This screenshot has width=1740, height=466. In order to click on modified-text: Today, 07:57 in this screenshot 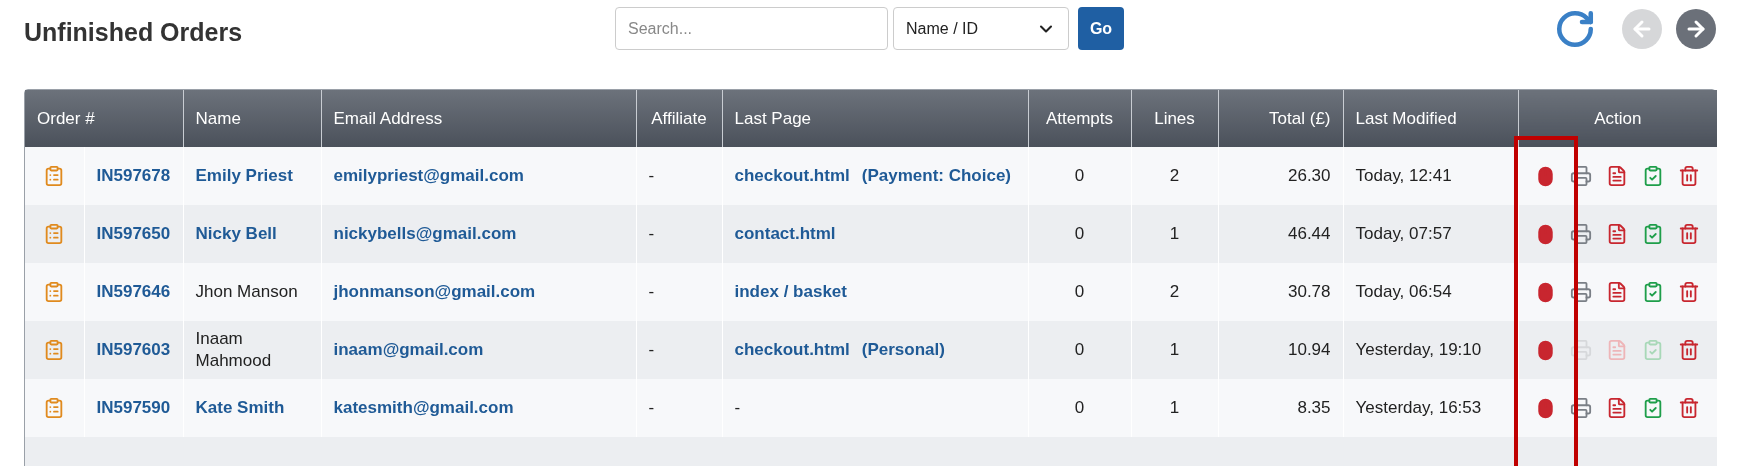, I will do `click(1403, 233)`.